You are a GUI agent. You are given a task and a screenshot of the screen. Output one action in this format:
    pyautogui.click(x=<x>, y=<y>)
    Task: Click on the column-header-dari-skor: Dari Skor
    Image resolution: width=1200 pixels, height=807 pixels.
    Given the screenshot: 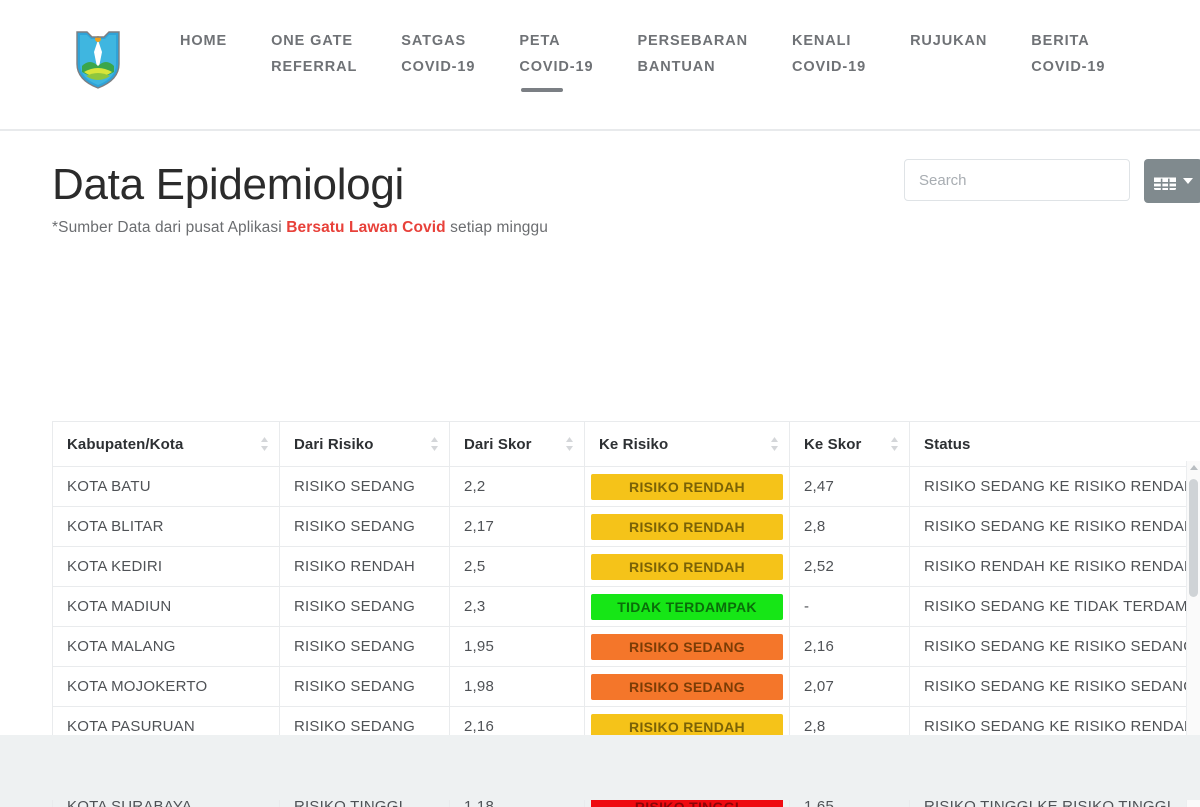 What is the action you would take?
    pyautogui.click(x=517, y=444)
    